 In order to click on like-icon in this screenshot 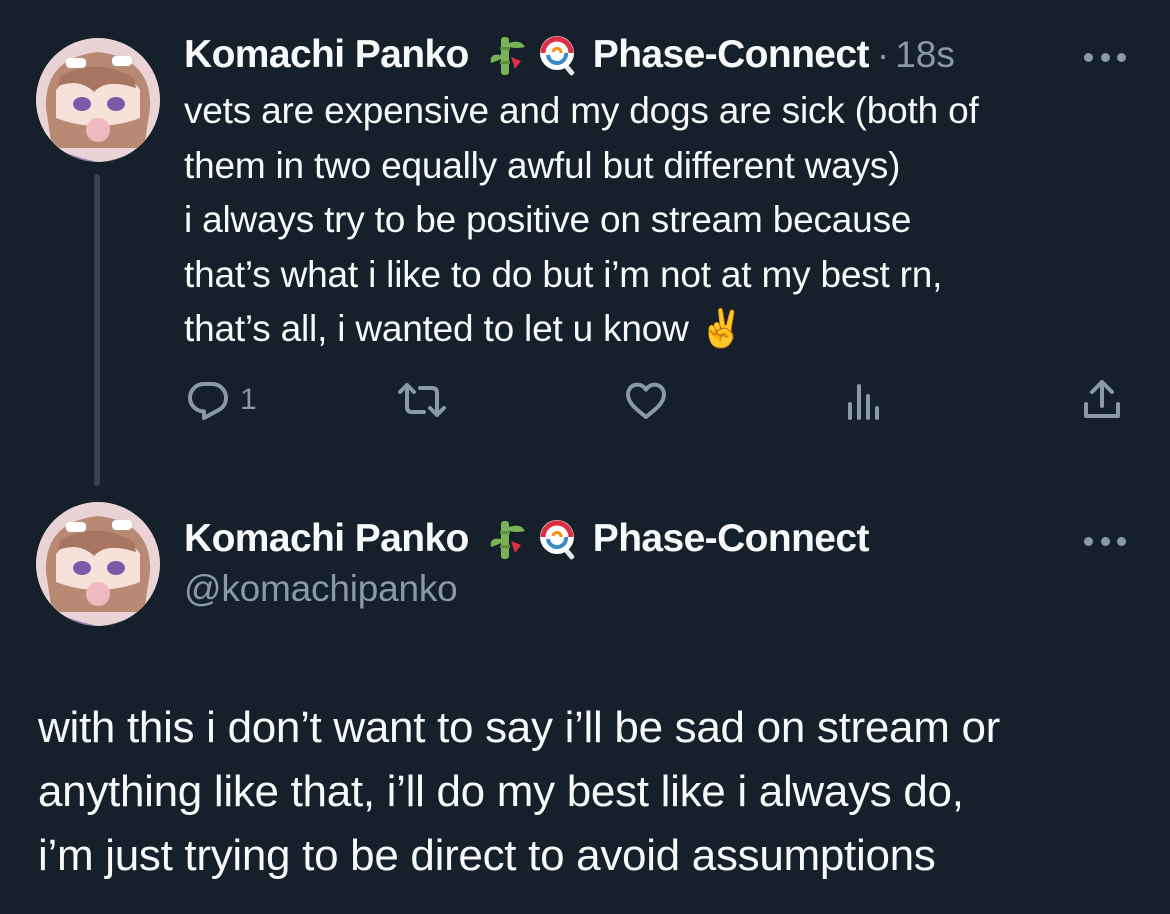, I will do `click(646, 400)`.